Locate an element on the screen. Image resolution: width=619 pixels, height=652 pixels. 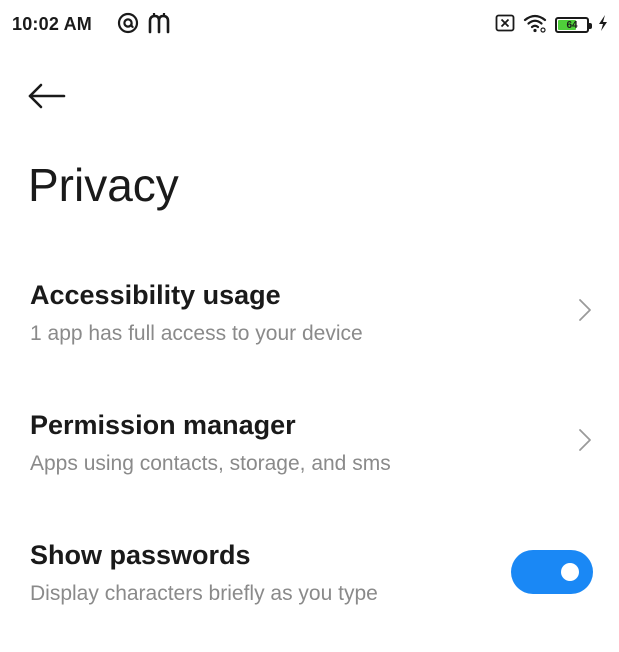
m-app-icon is located at coordinates (159, 25).